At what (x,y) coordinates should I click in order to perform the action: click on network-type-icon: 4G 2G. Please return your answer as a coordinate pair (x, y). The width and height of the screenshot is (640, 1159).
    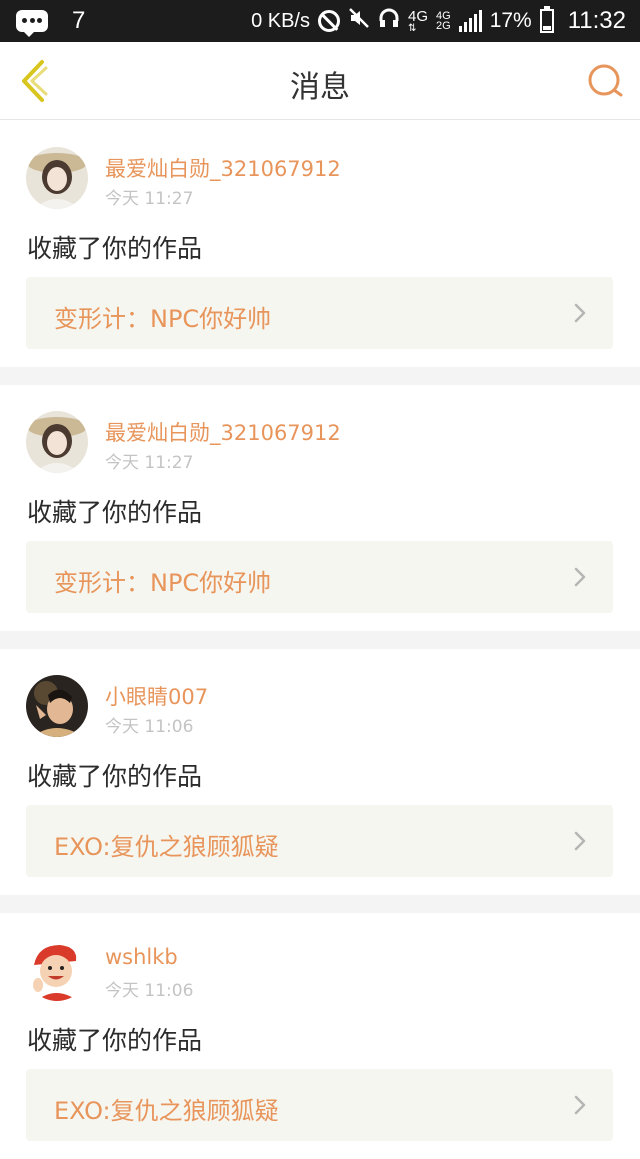
    Looking at the image, I should click on (443, 21).